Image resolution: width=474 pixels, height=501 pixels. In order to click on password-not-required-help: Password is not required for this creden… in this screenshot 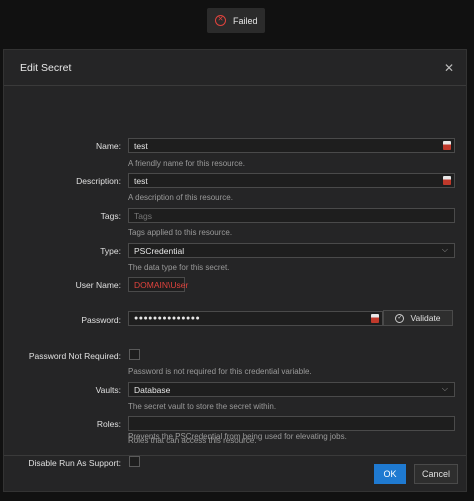, I will do `click(220, 371)`.